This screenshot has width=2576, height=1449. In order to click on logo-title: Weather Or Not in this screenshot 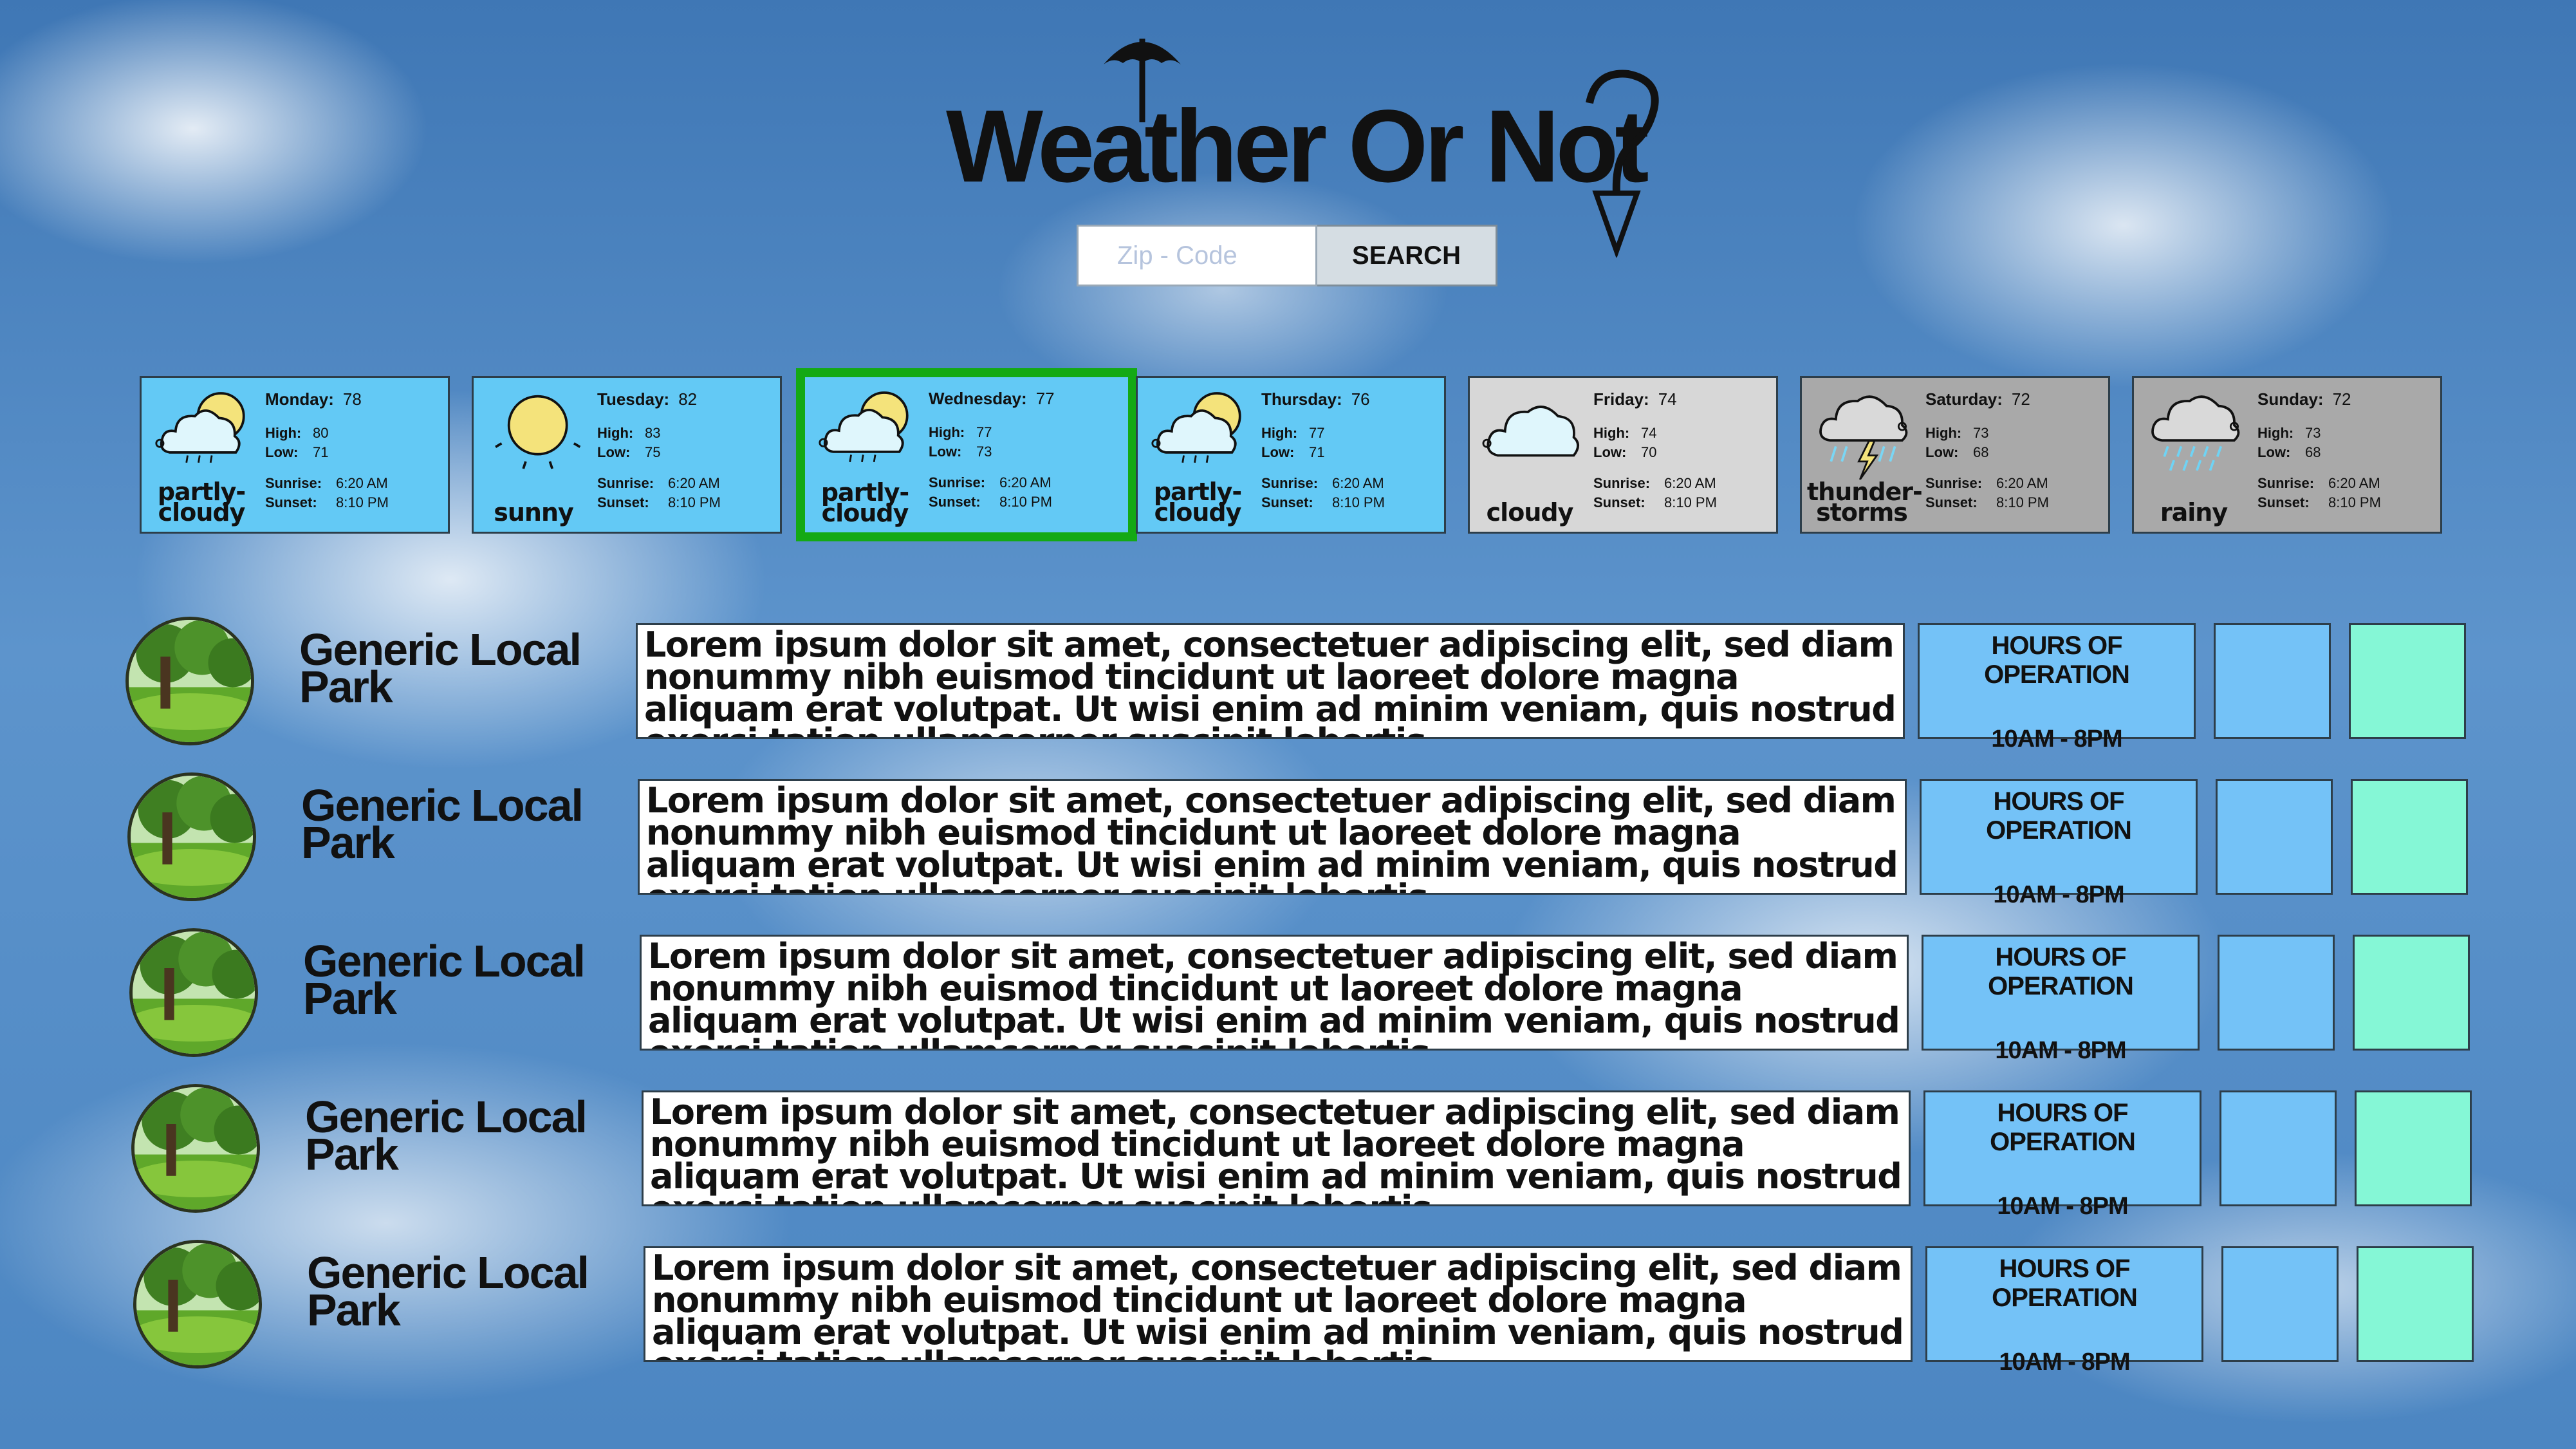, I will do `click(1297, 145)`.